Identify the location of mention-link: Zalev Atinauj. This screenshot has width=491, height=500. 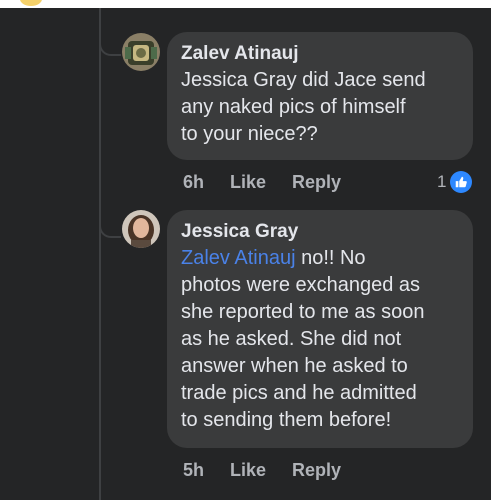
(238, 258).